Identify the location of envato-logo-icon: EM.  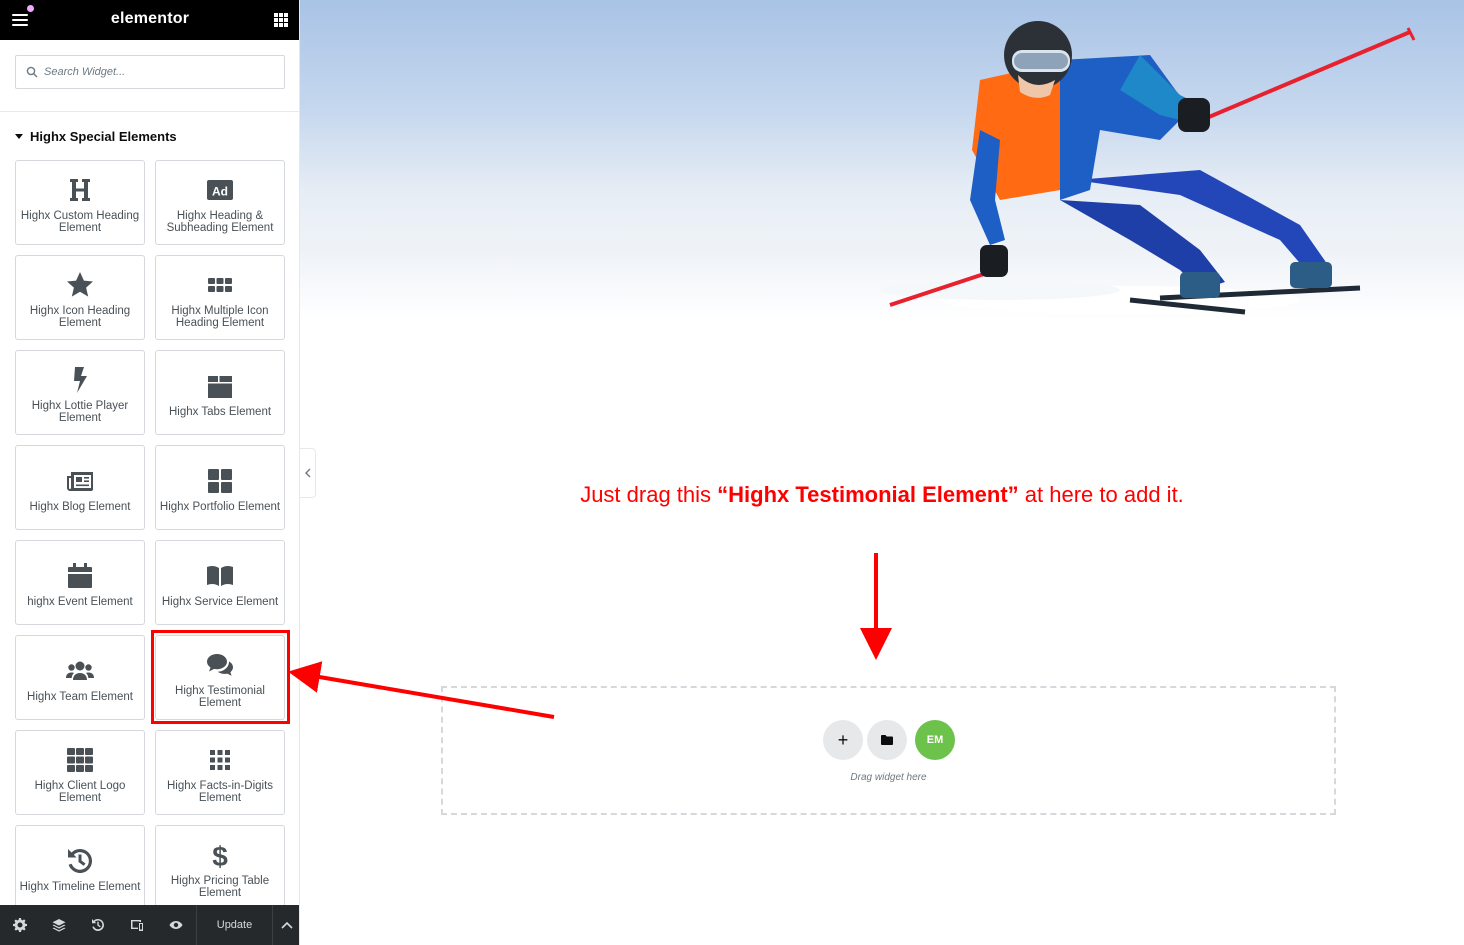
(935, 740).